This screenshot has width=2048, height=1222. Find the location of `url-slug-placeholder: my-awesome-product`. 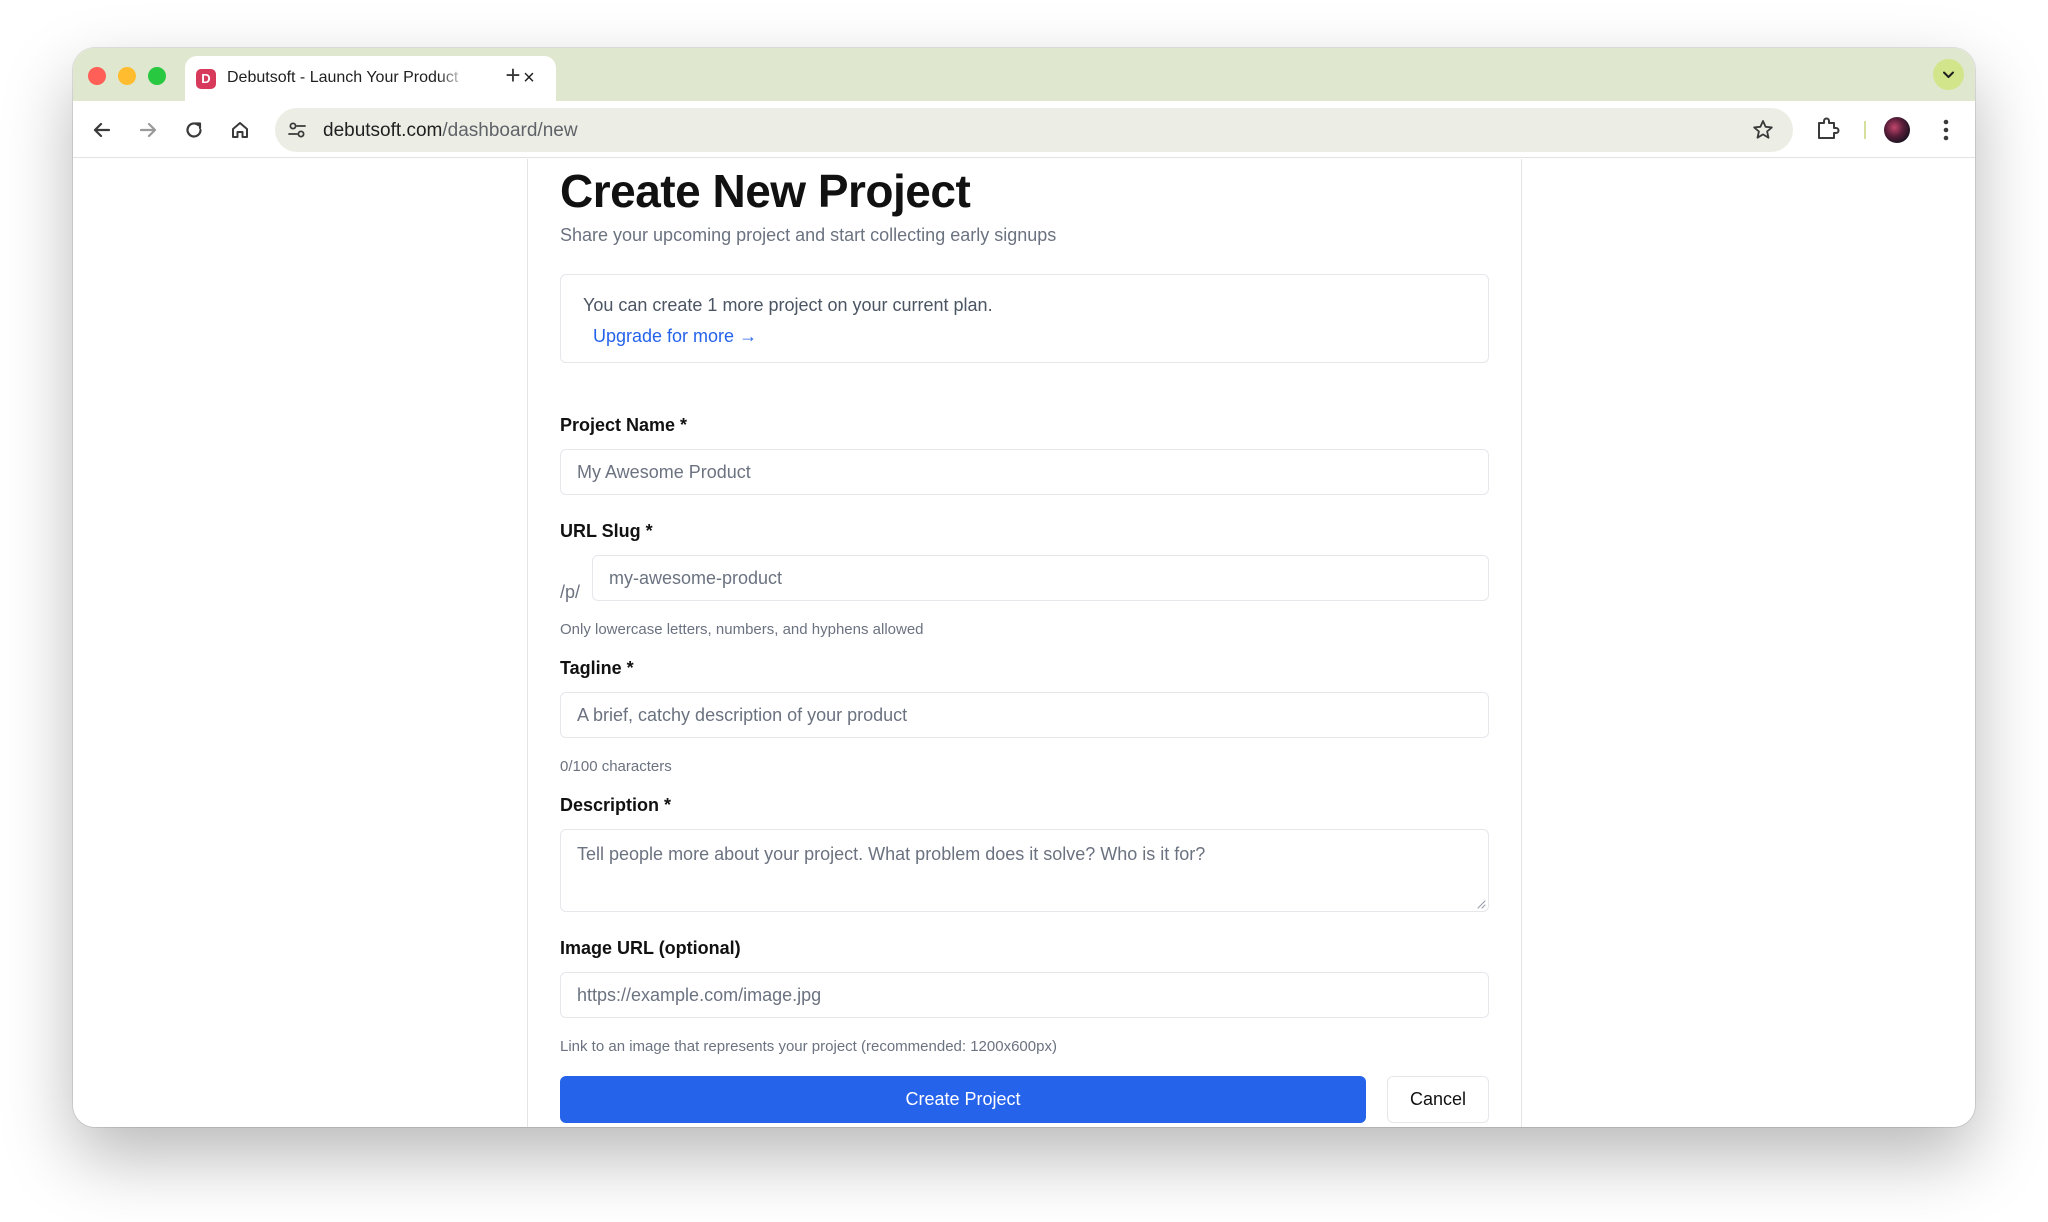

url-slug-placeholder: my-awesome-product is located at coordinates (696, 578).